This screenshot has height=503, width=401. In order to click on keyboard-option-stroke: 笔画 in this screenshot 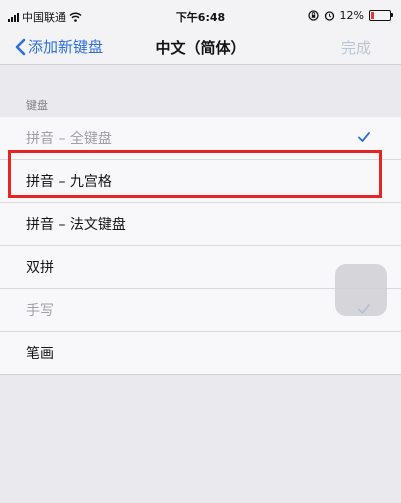, I will do `click(200, 353)`.